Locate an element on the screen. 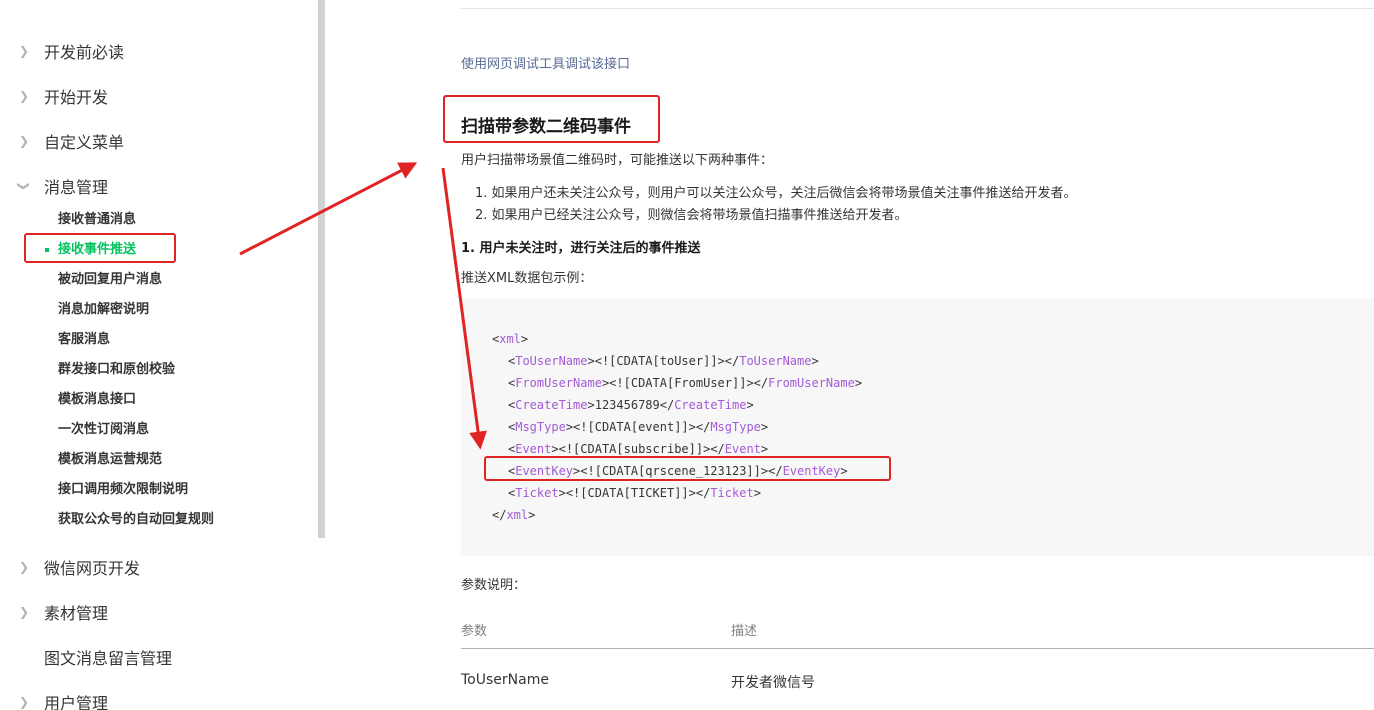 The width and height of the screenshot is (1374, 710). sidebar-subitem-auto-reply-rules: 获取公众号的自动回复规则 is located at coordinates (136, 520).